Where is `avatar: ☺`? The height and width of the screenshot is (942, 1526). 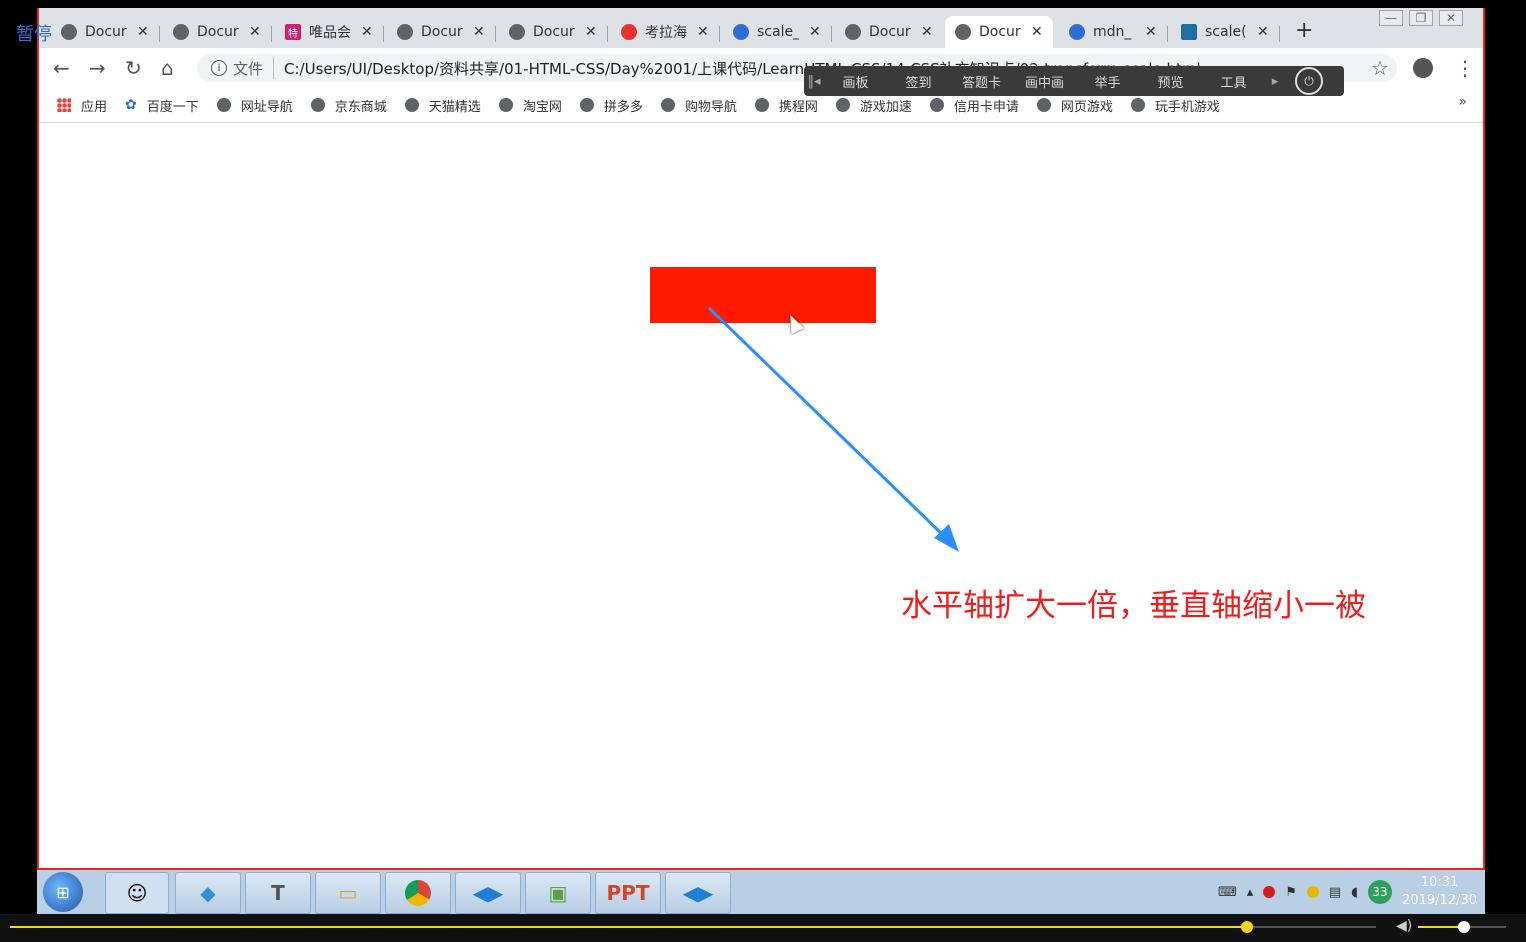 avatar: ☺ is located at coordinates (137, 893).